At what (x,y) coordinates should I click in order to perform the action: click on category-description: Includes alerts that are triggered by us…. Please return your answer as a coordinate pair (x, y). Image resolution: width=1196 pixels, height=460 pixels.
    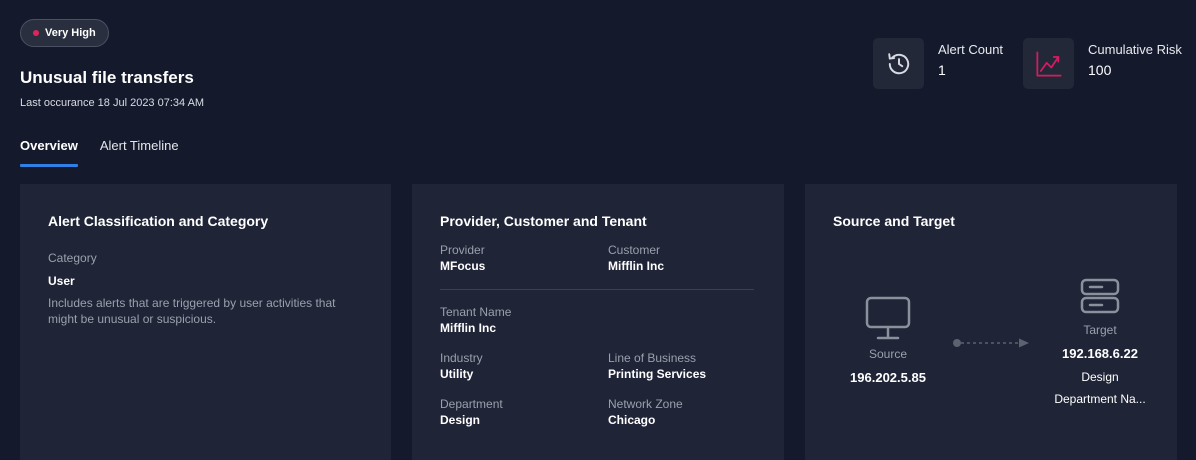
    Looking at the image, I should click on (192, 311).